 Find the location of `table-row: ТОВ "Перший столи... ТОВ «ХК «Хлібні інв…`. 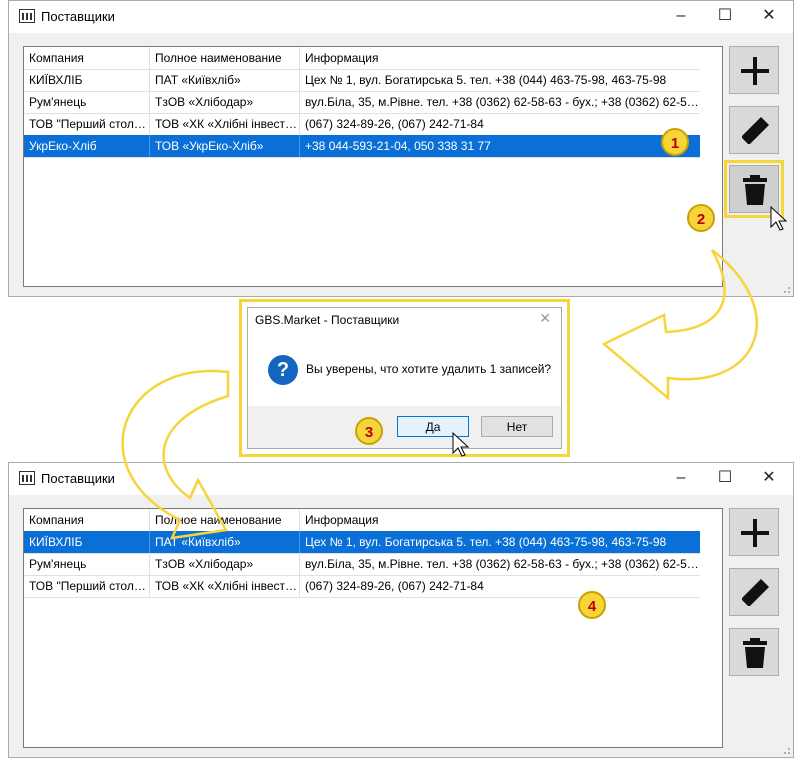

table-row: ТОВ "Перший столи... ТОВ «ХК «Хлібні інв… is located at coordinates (362, 124).